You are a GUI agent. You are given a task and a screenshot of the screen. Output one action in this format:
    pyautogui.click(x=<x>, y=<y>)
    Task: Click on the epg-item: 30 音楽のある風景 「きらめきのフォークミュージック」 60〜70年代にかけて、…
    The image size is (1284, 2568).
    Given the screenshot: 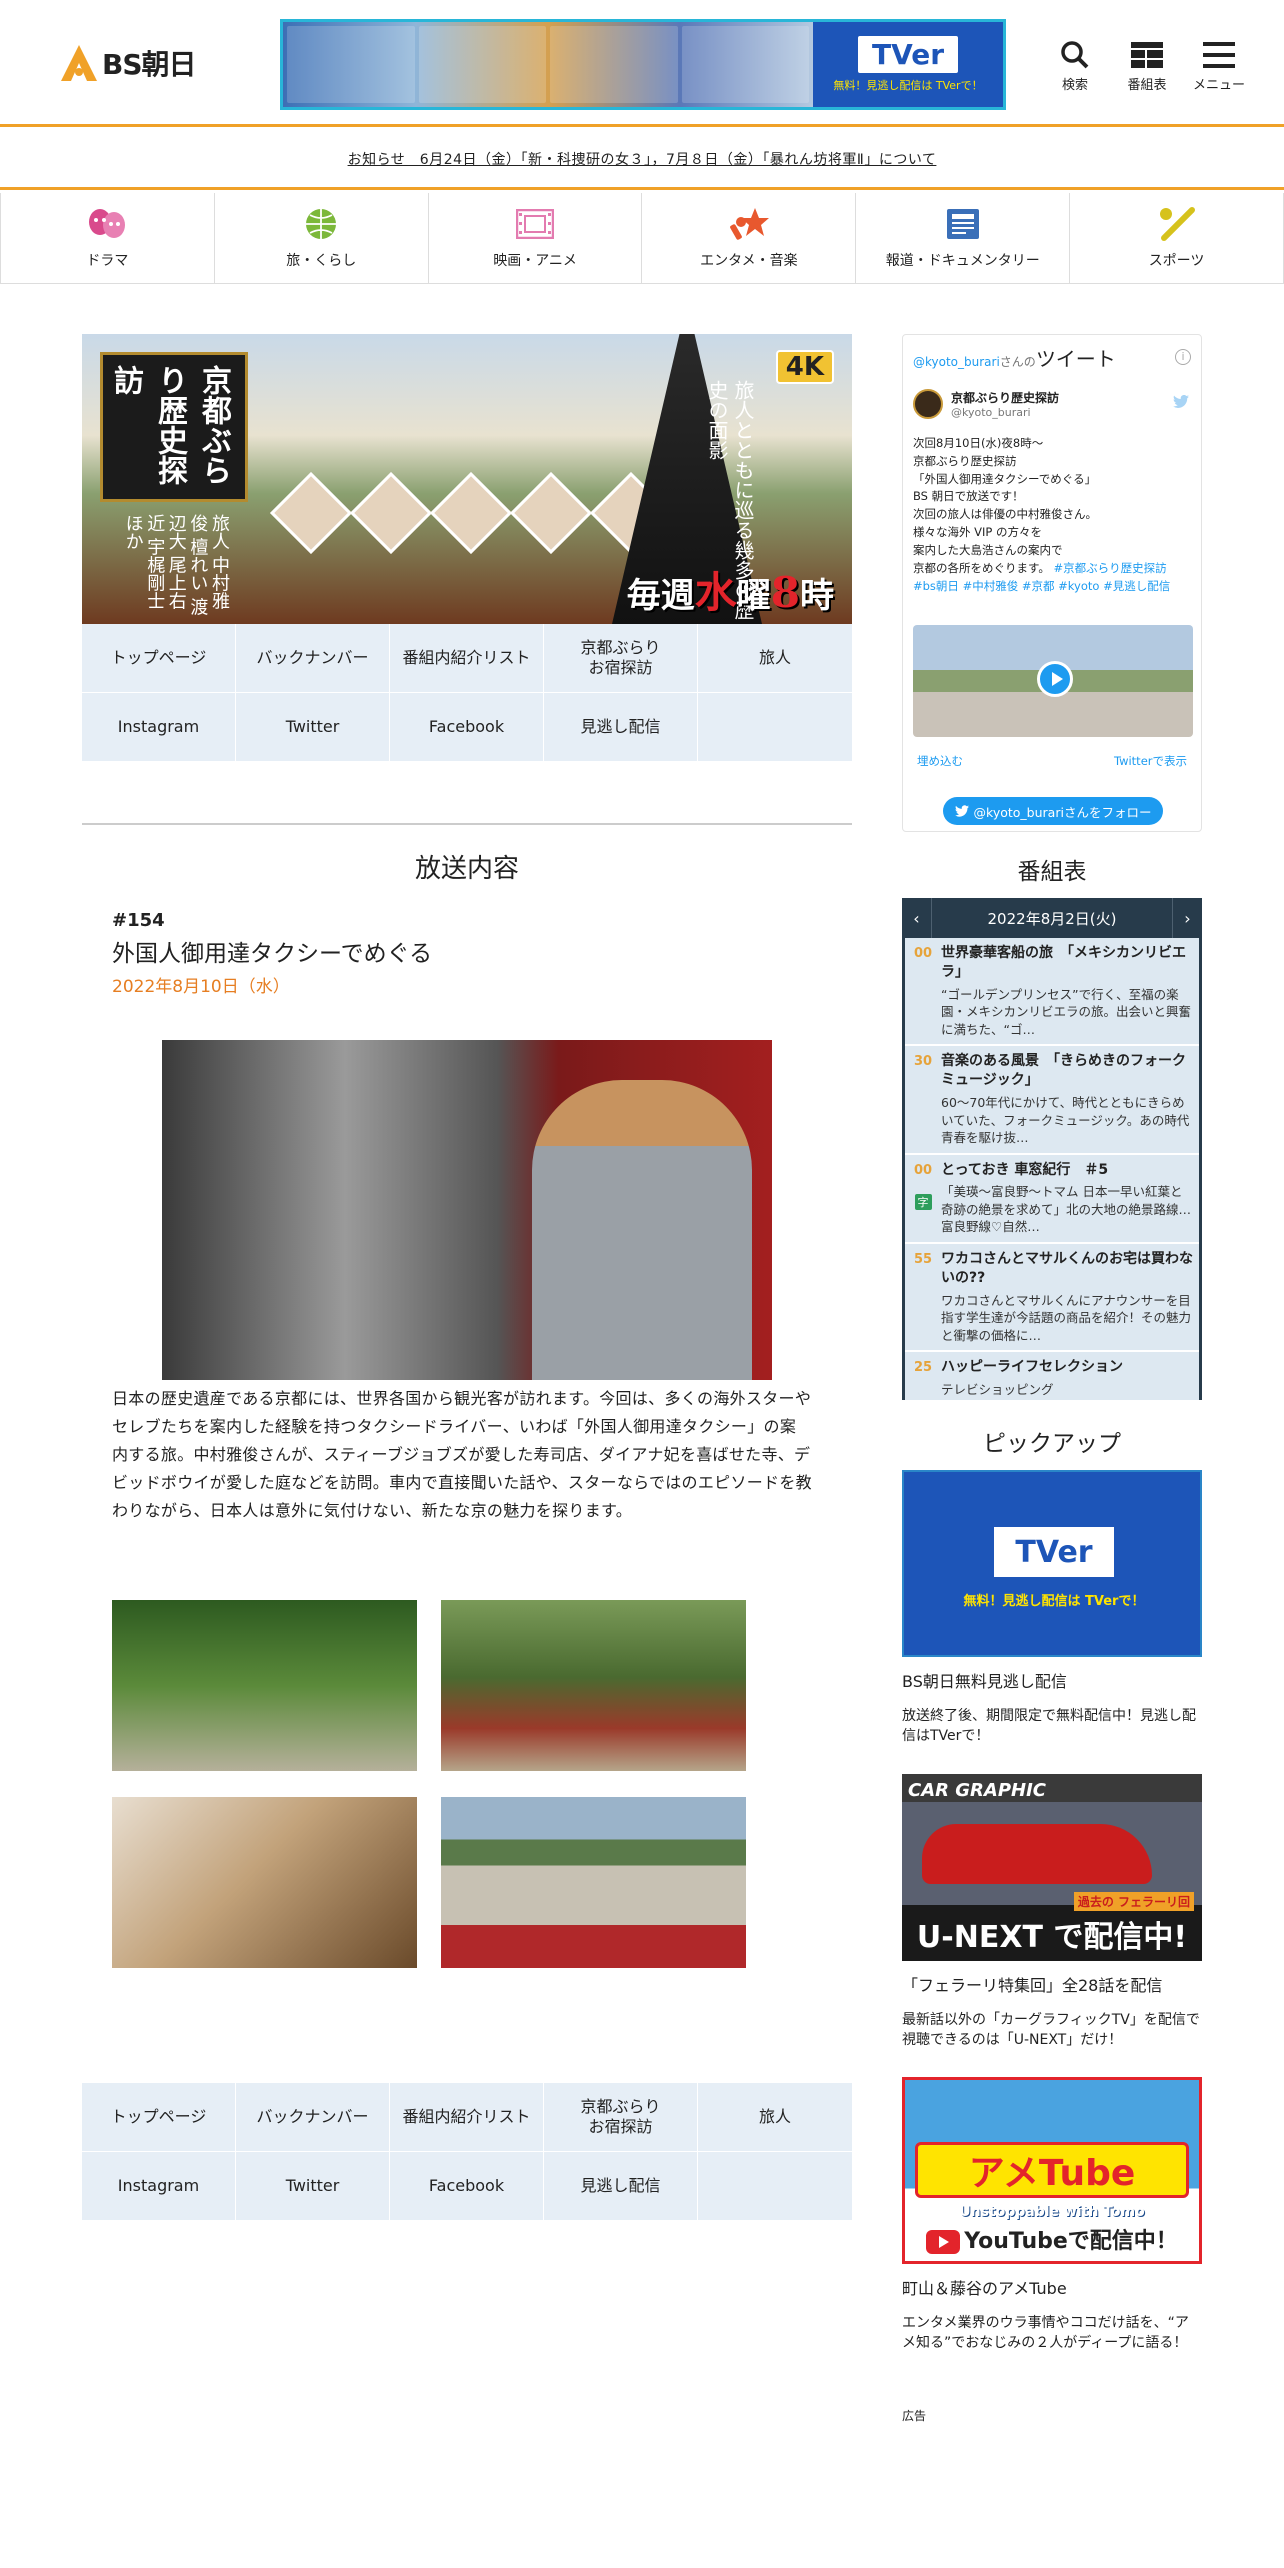 What is the action you would take?
    pyautogui.click(x=1052, y=1100)
    